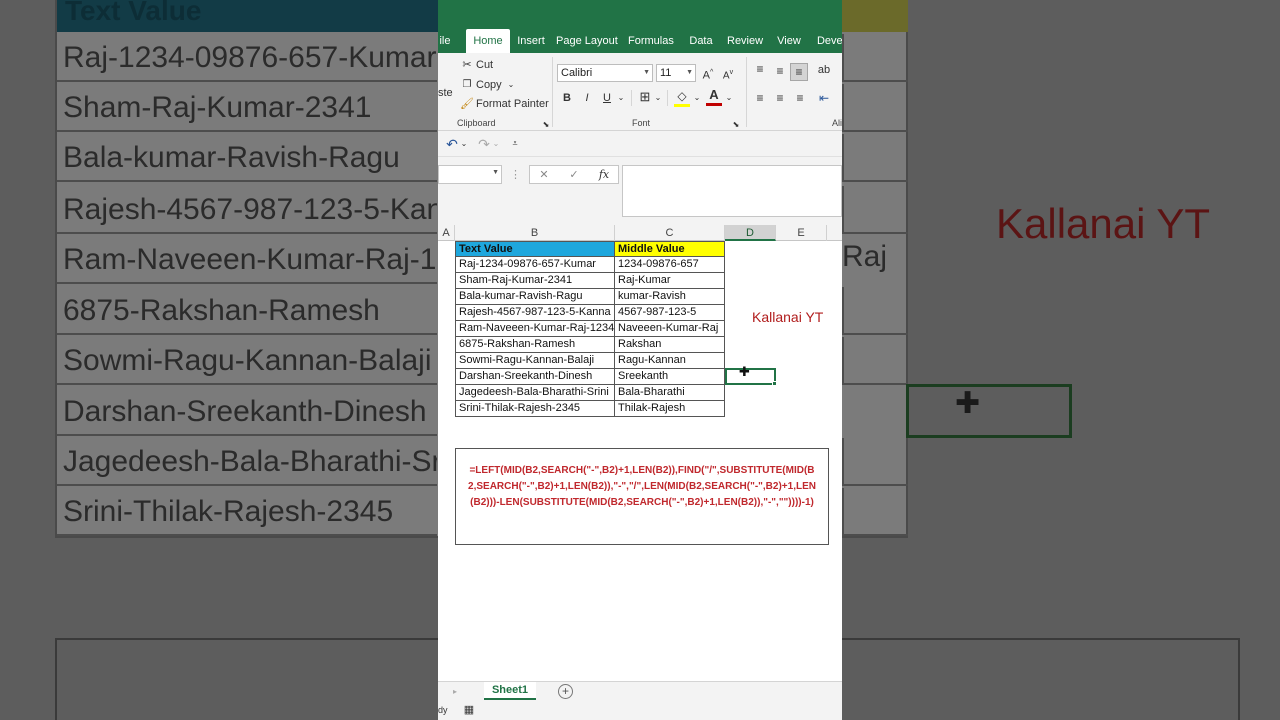 The width and height of the screenshot is (1280, 720). Describe the element at coordinates (968, 403) in the screenshot. I see `bg-cursor-icon: ✚` at that location.